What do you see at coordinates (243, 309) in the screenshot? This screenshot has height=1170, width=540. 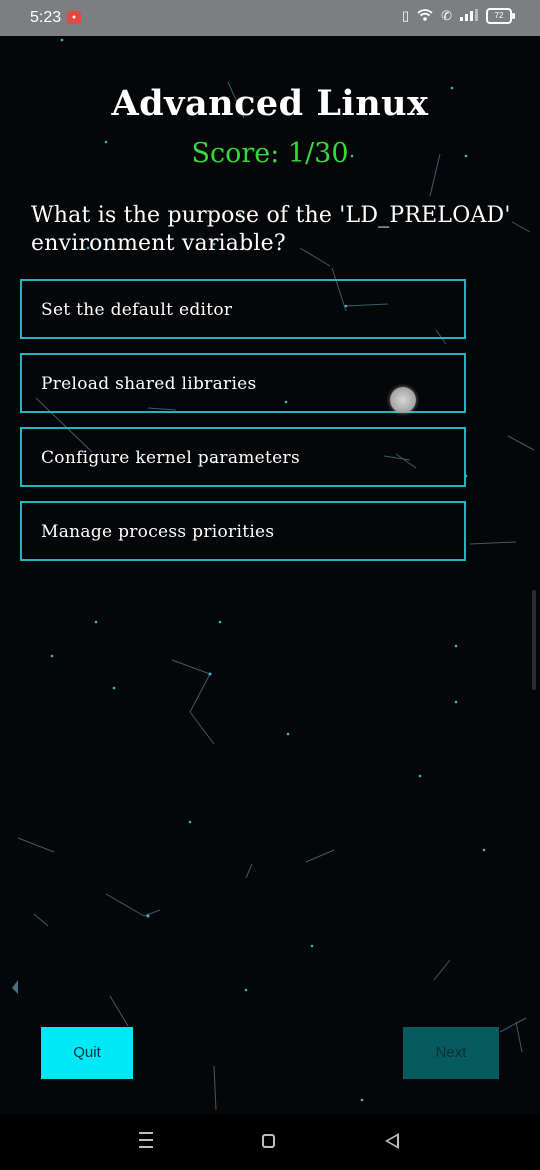 I see `answer-option-1: Set the default editor` at bounding box center [243, 309].